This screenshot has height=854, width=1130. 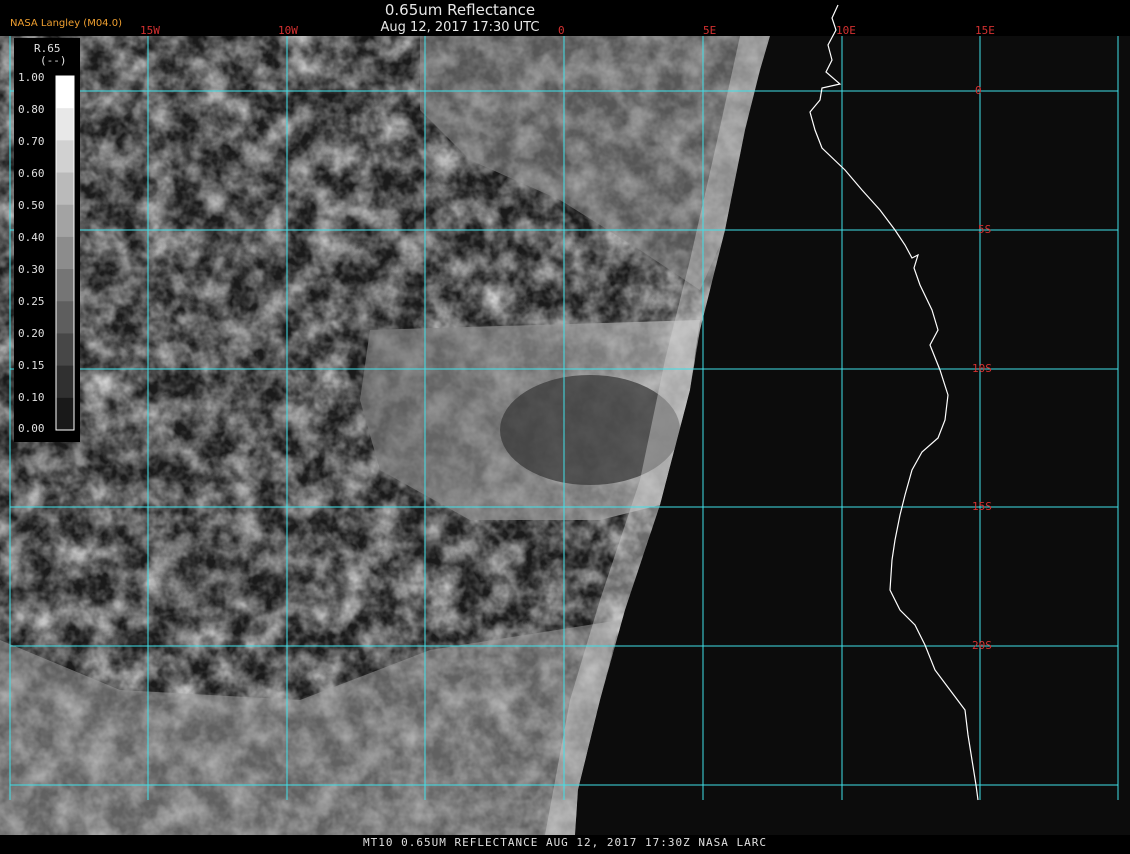 What do you see at coordinates (978, 90) in the screenshot?
I see `lat-label: 0` at bounding box center [978, 90].